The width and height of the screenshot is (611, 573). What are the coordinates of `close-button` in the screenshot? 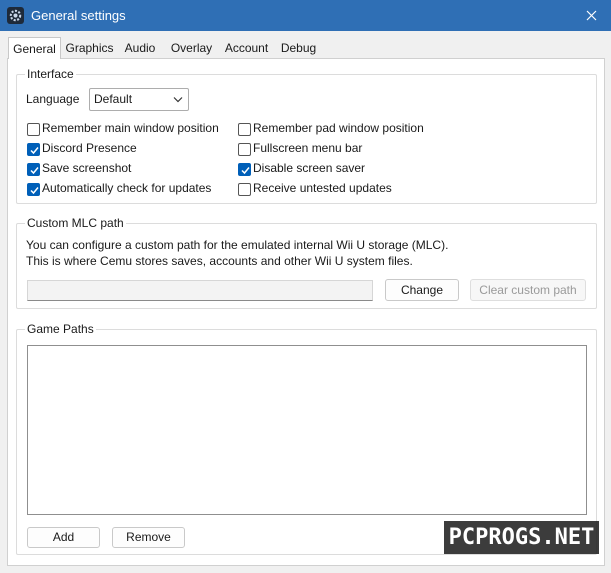 It's located at (592, 15).